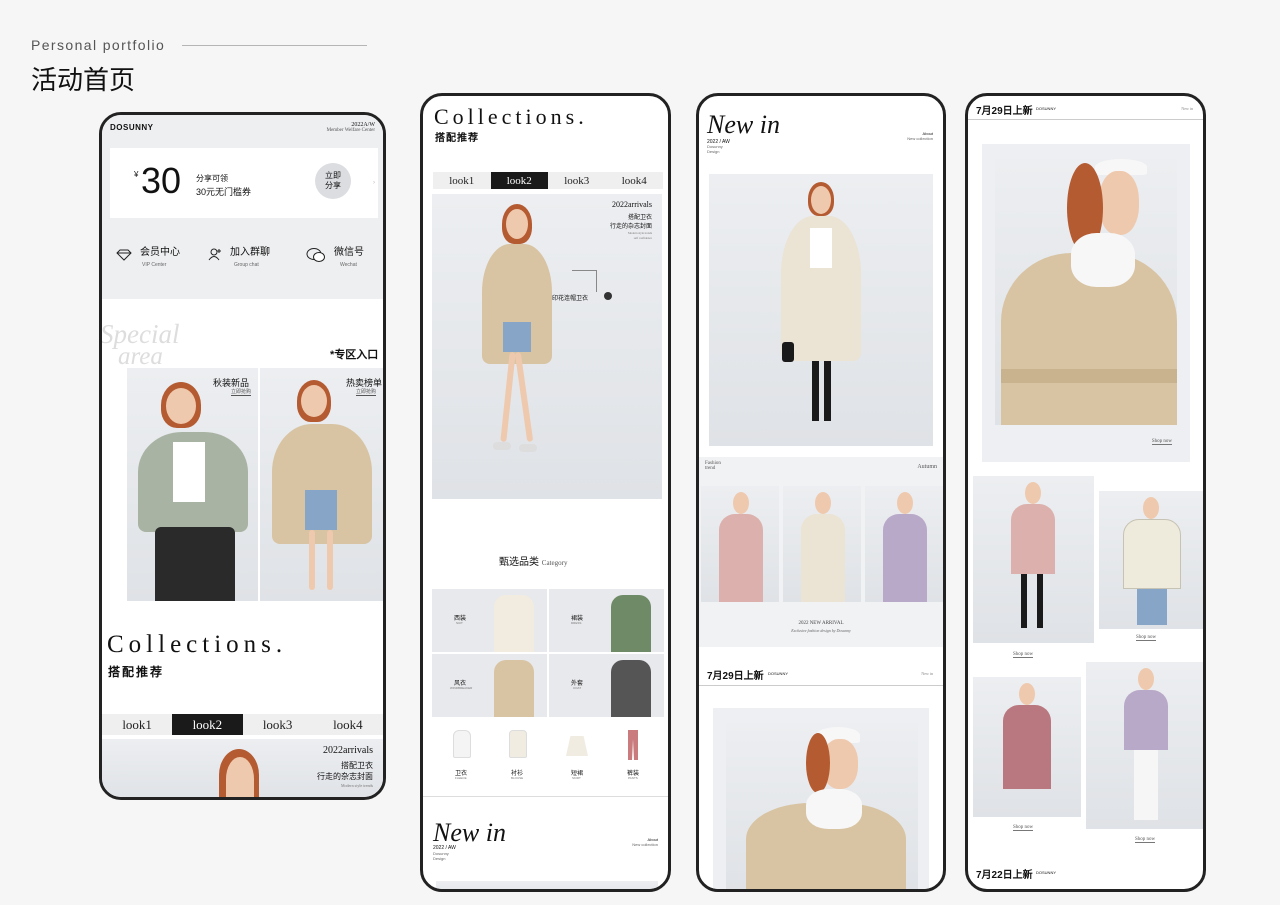 The width and height of the screenshot is (1280, 905). I want to click on best-seller-card: 热卖榜单 立即抢购, so click(321, 484).